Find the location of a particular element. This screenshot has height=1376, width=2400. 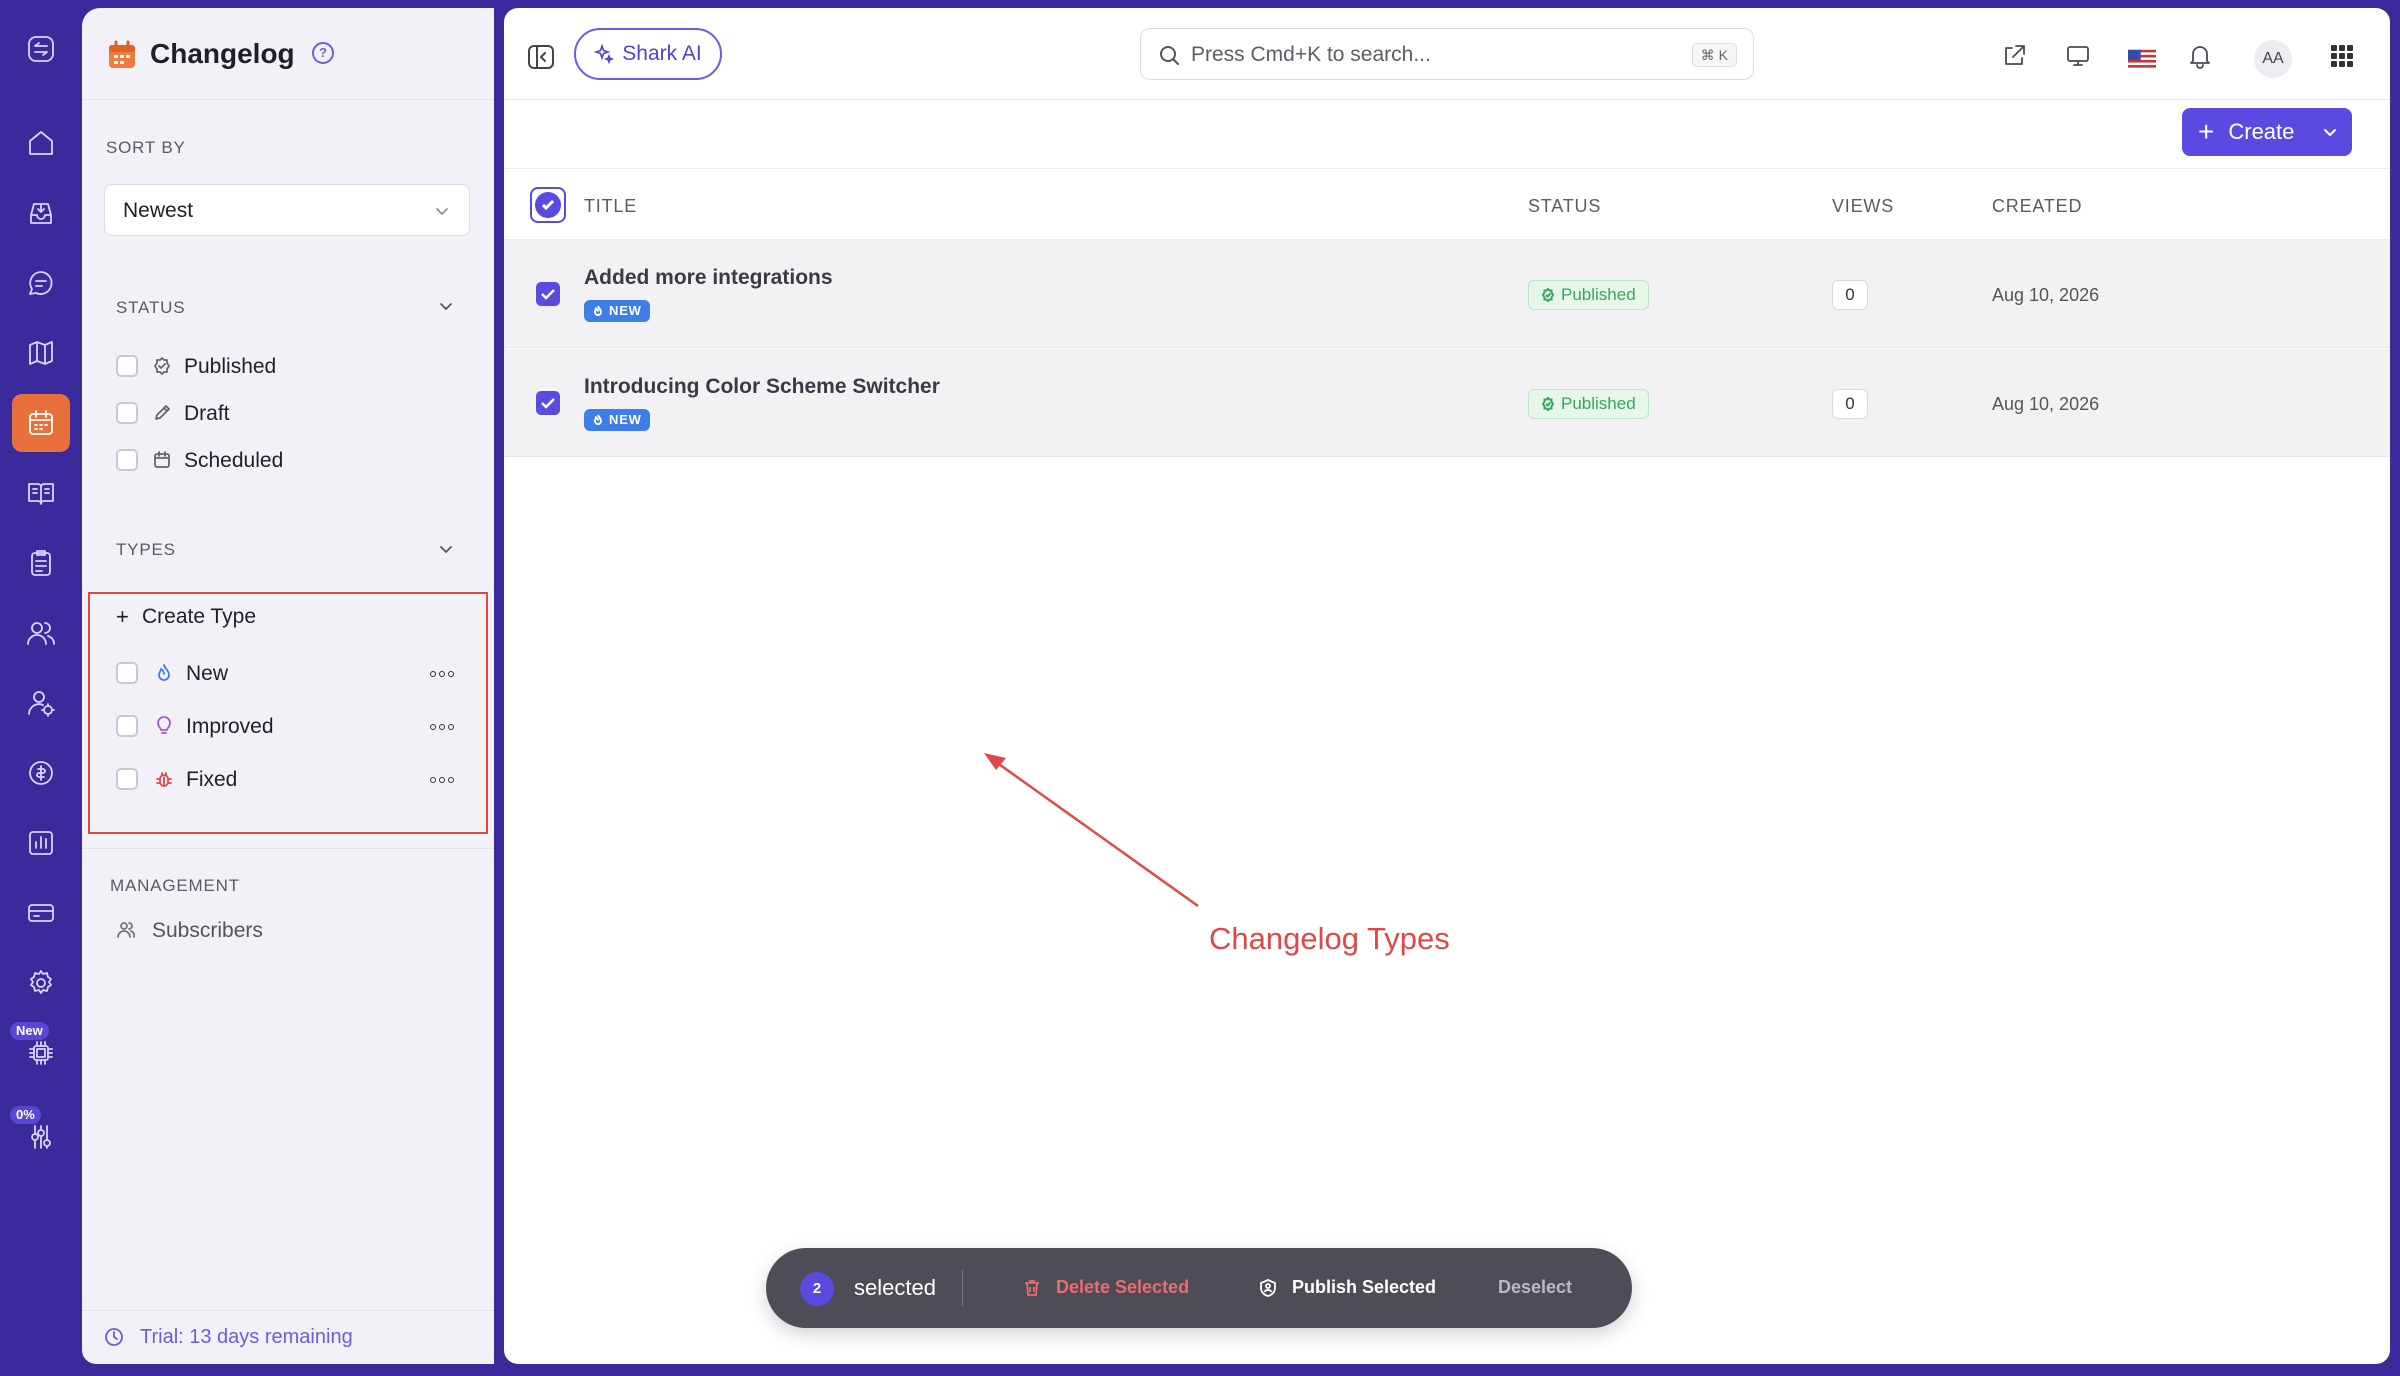

status-draft-label: Draft is located at coordinates (207, 414).